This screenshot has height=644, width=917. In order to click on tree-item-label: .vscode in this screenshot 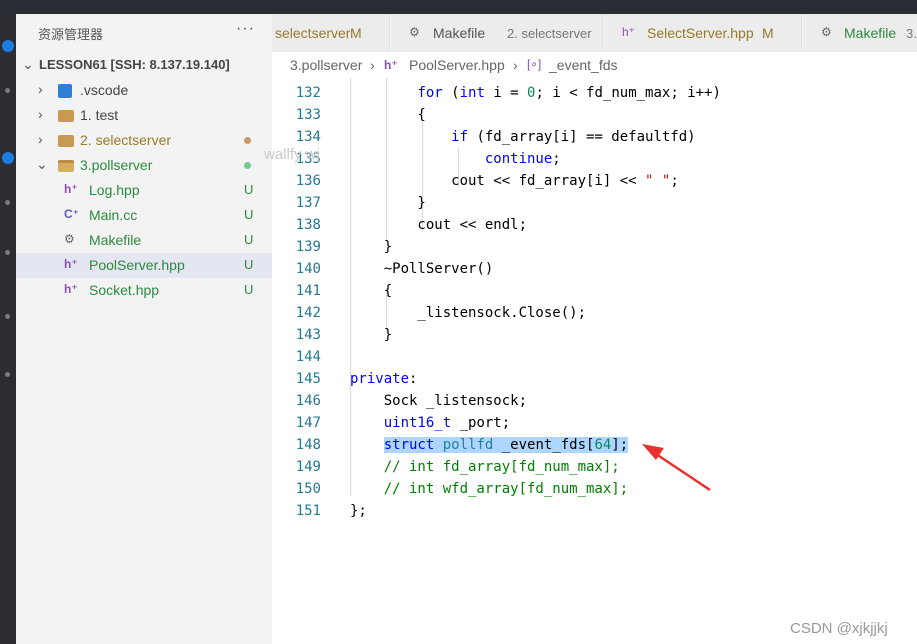, I will do `click(104, 90)`.